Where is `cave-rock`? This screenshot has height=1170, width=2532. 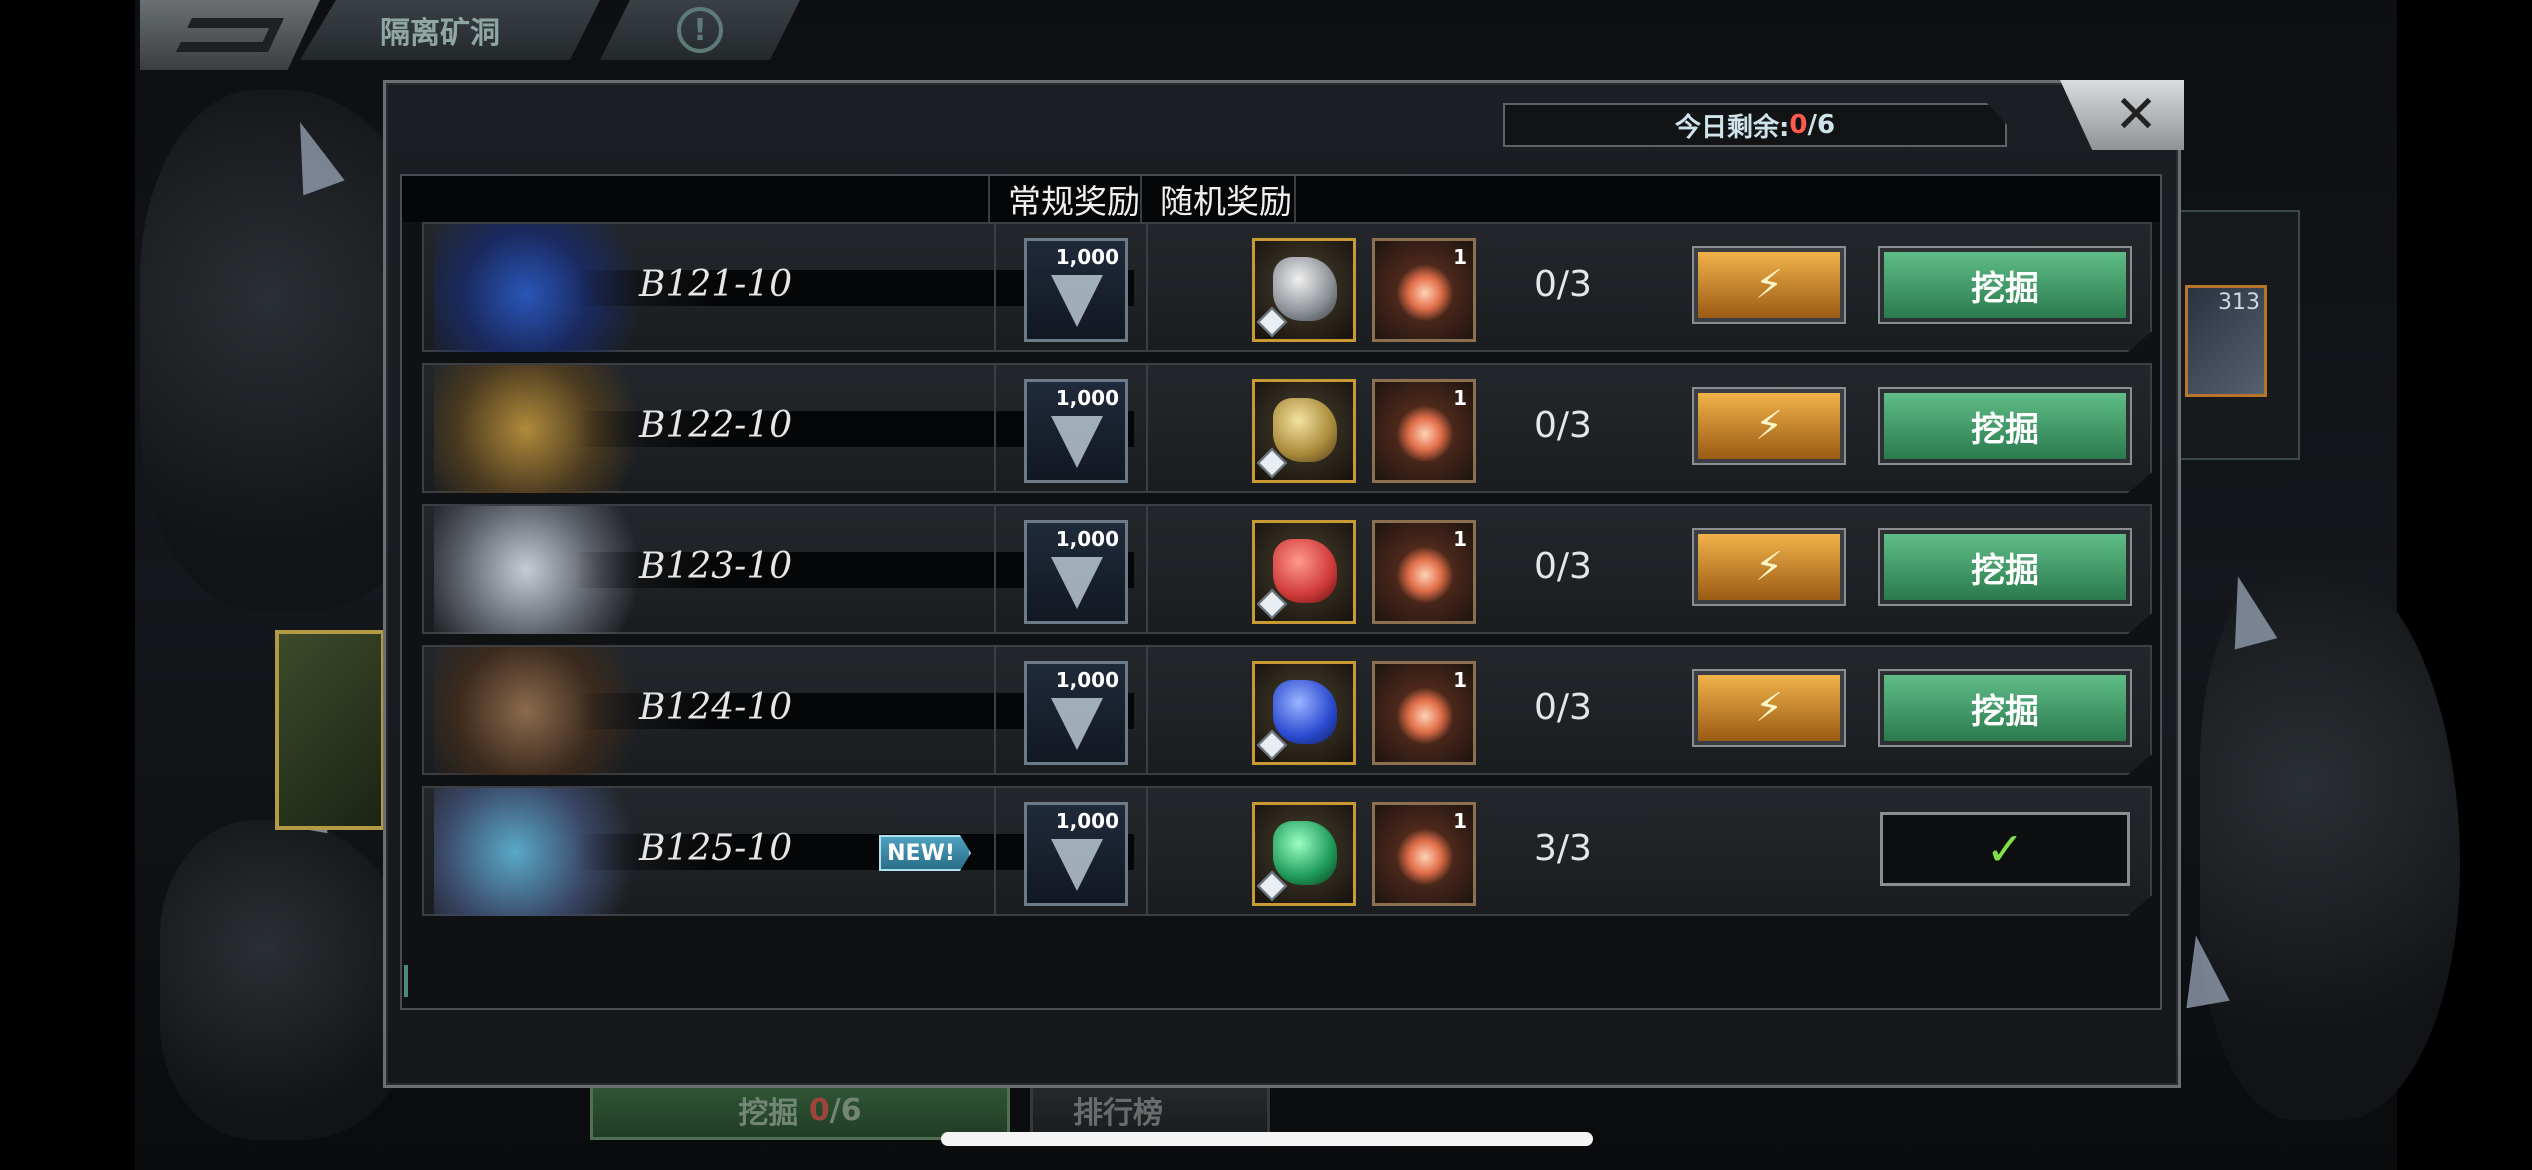
cave-rock is located at coordinates (290, 980).